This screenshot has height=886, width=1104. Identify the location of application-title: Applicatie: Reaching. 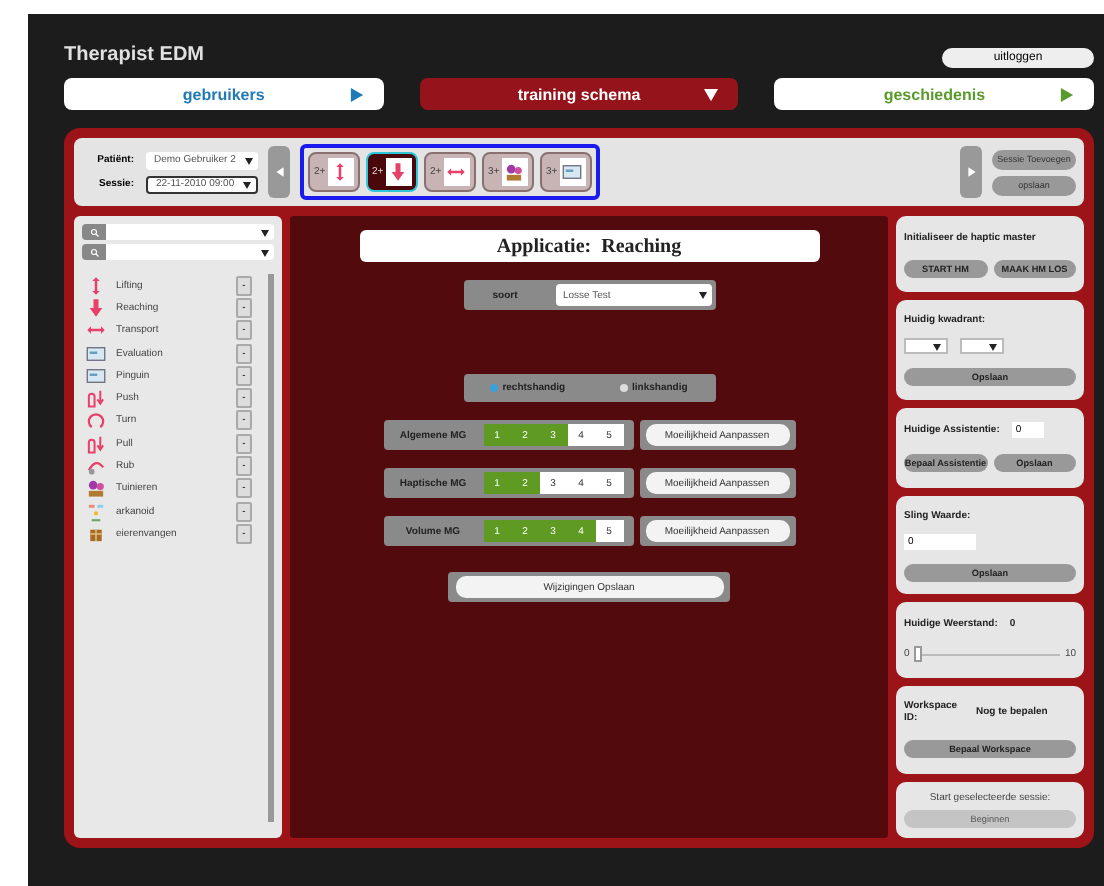
(589, 246).